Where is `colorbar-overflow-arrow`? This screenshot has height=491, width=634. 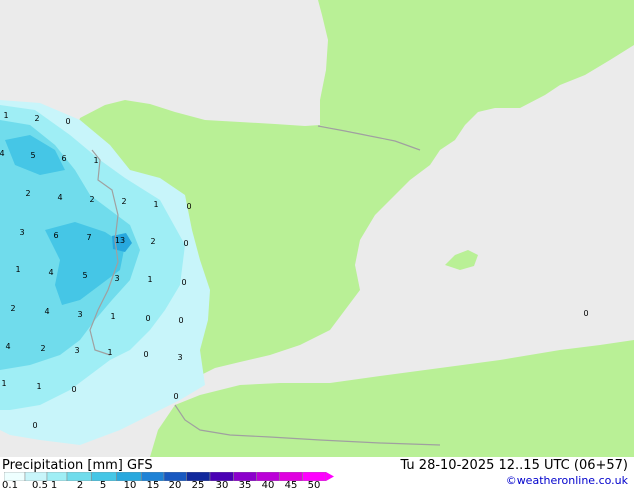
colorbar-overflow-arrow is located at coordinates (330, 476).